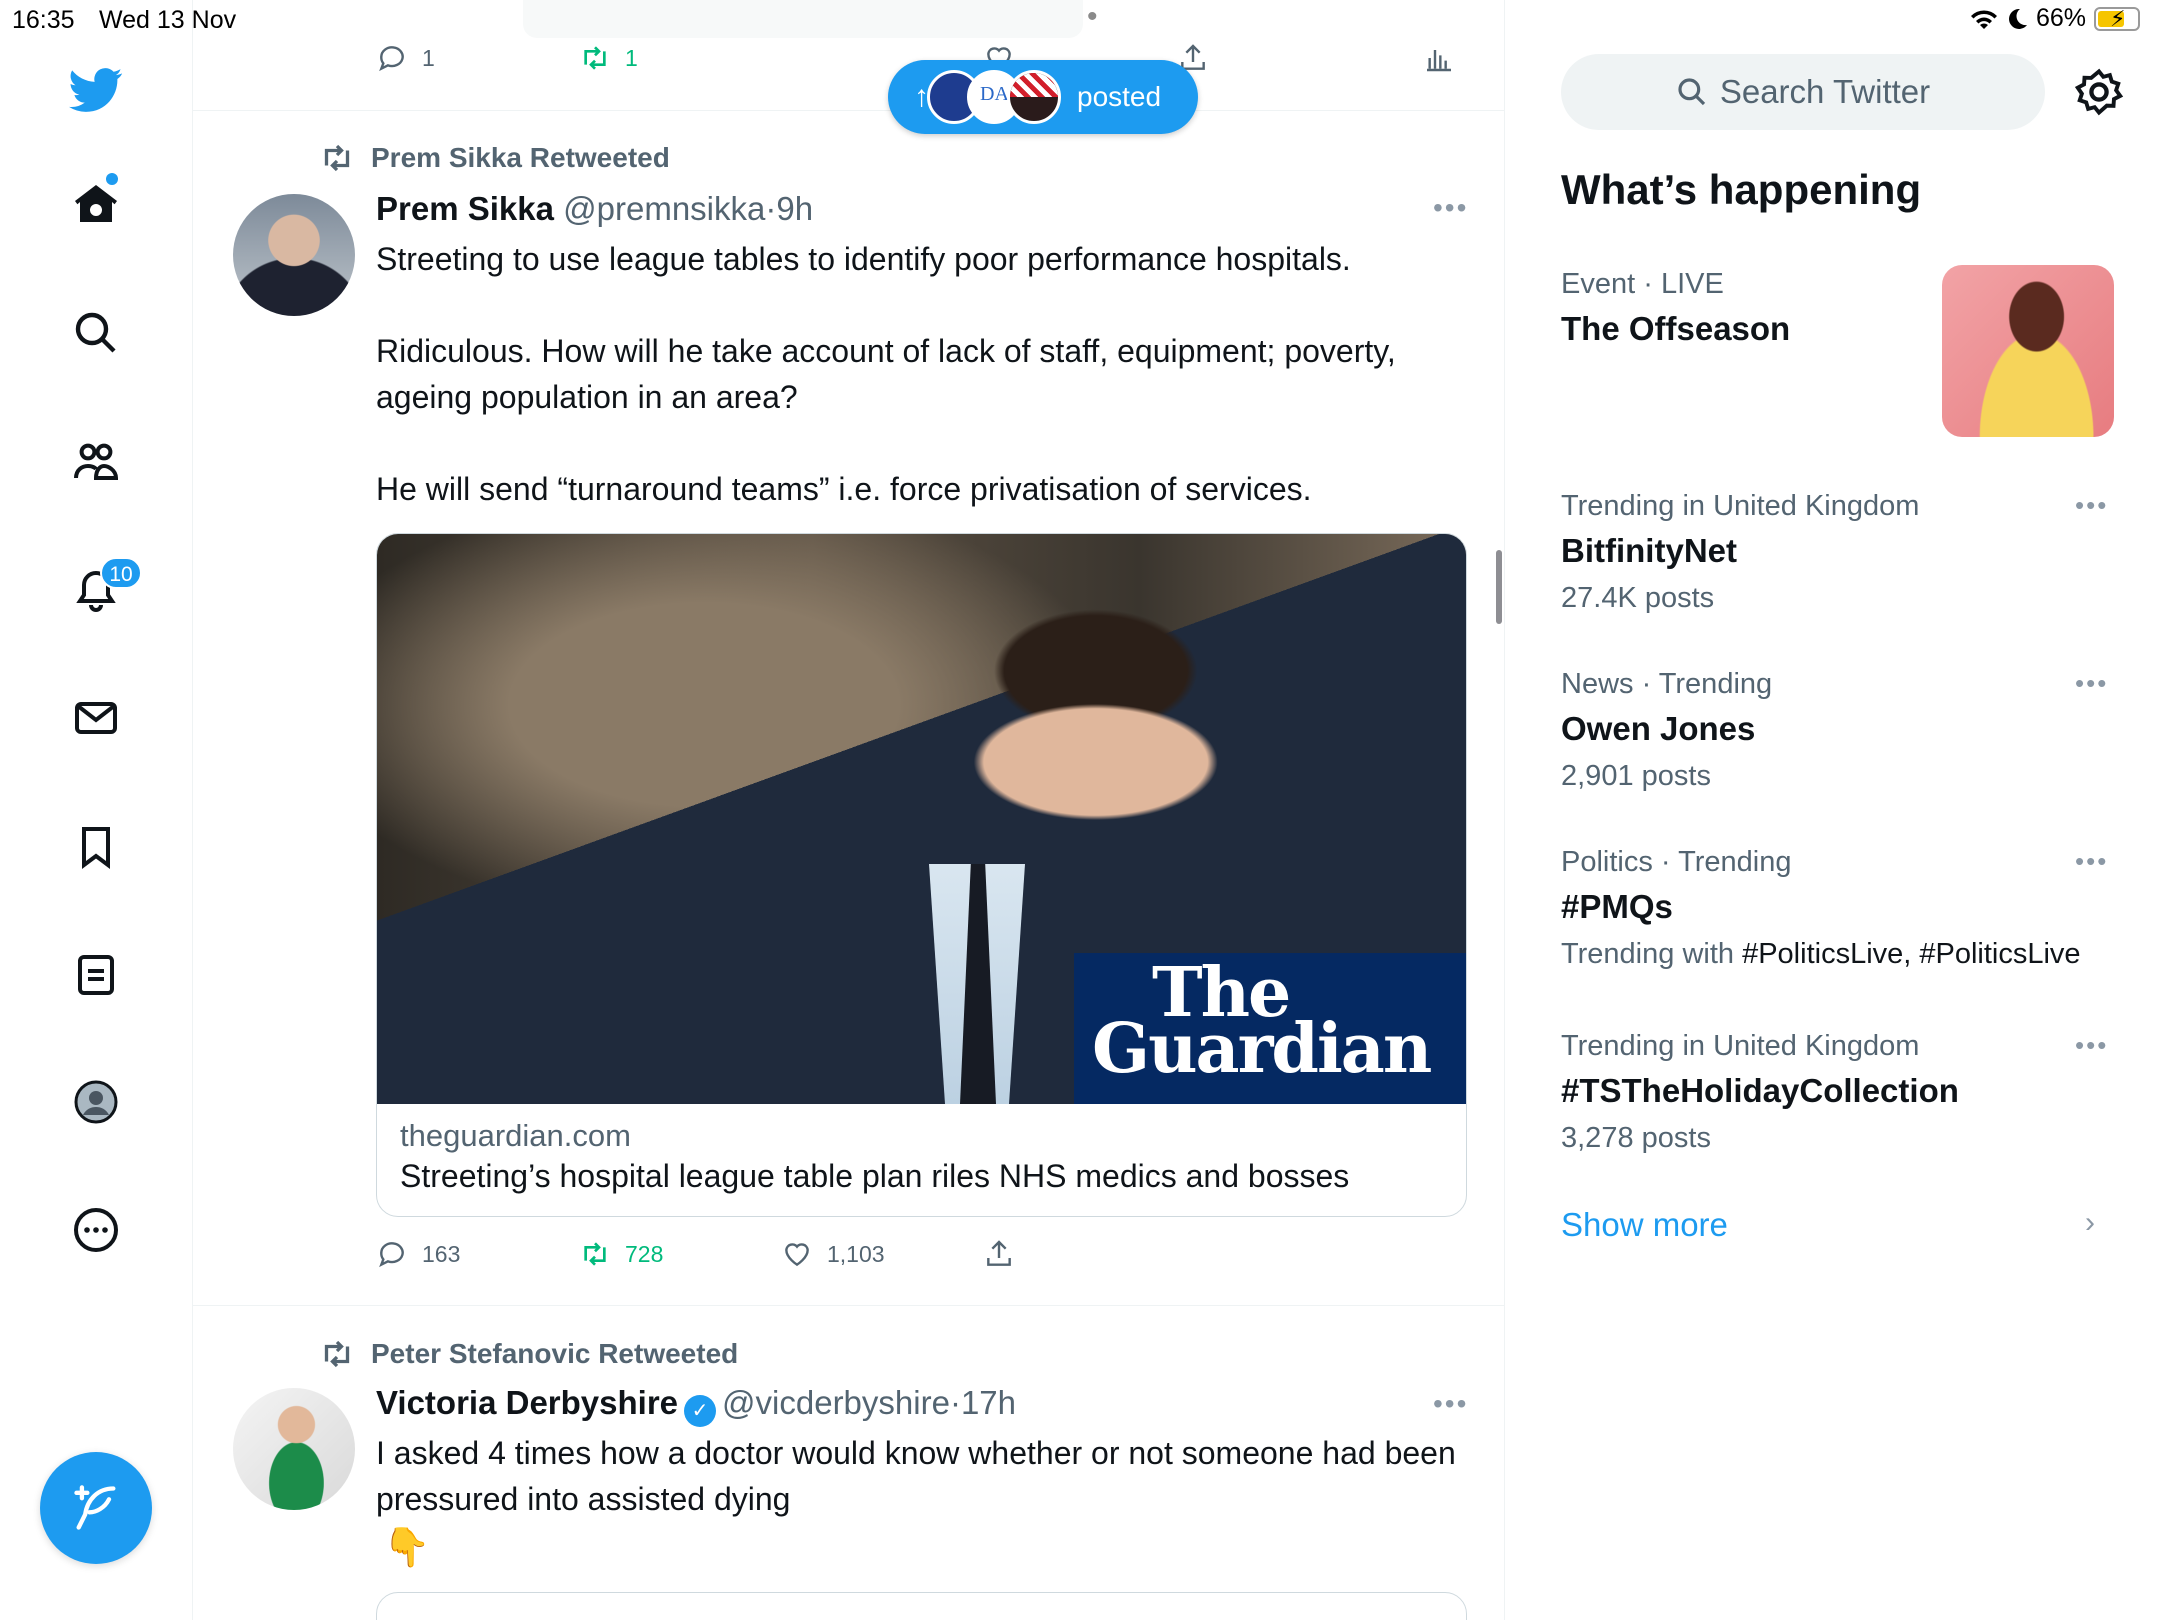 The image size is (2160, 1620). I want to click on heart-icon, so click(797, 1255).